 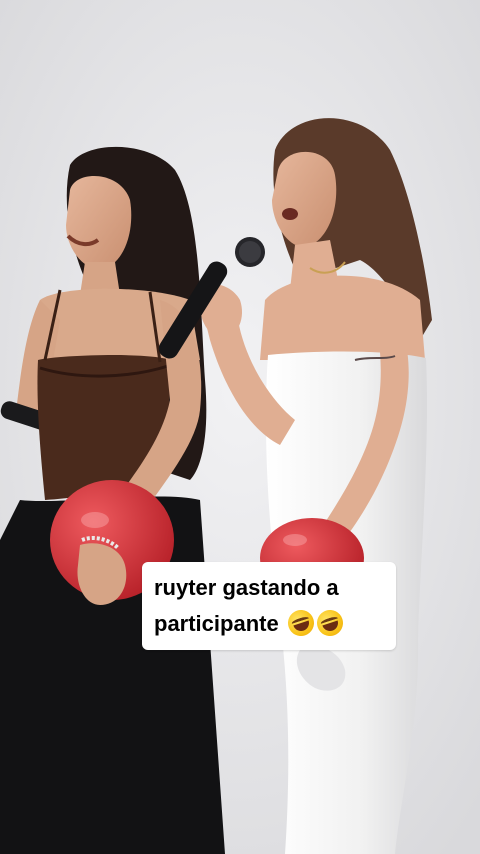 I want to click on video-caption: ruyter gastando a participante, so click(x=269, y=606).